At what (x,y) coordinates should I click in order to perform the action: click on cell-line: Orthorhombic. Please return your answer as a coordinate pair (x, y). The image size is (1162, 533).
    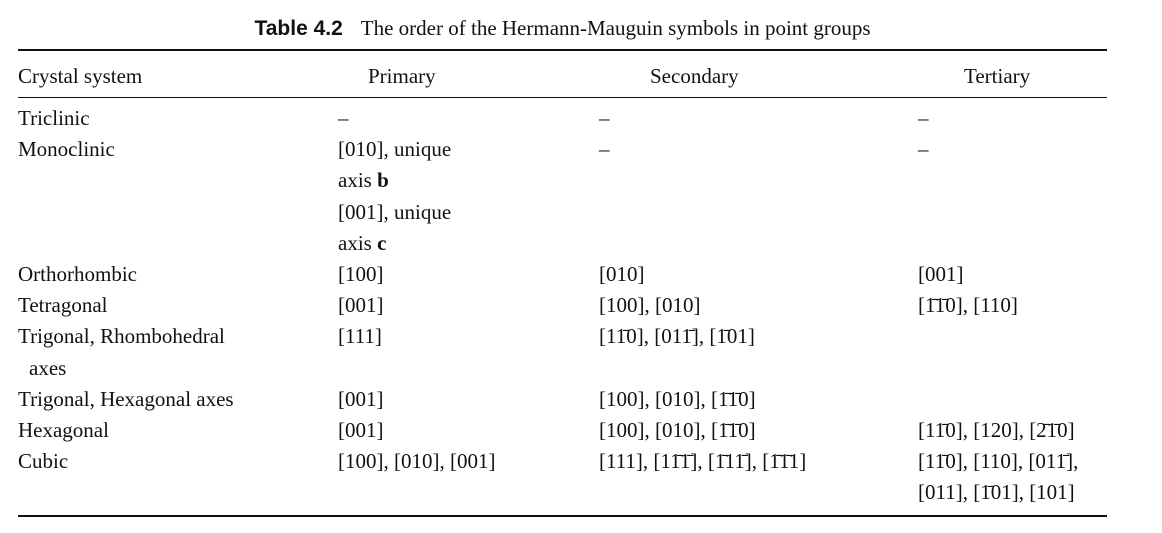
    Looking at the image, I should click on (77, 274).